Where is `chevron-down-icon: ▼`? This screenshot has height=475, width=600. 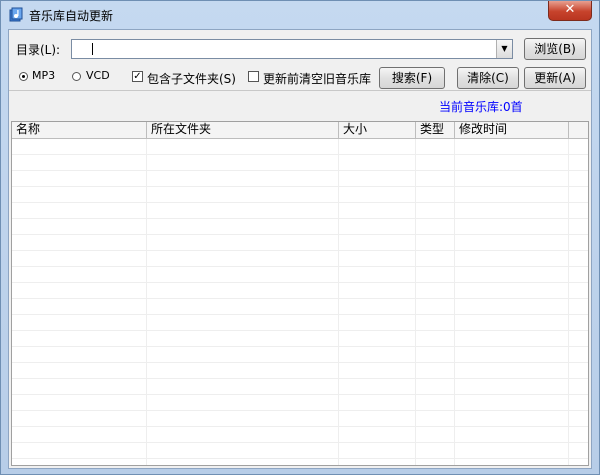
chevron-down-icon: ▼ is located at coordinates (504, 49).